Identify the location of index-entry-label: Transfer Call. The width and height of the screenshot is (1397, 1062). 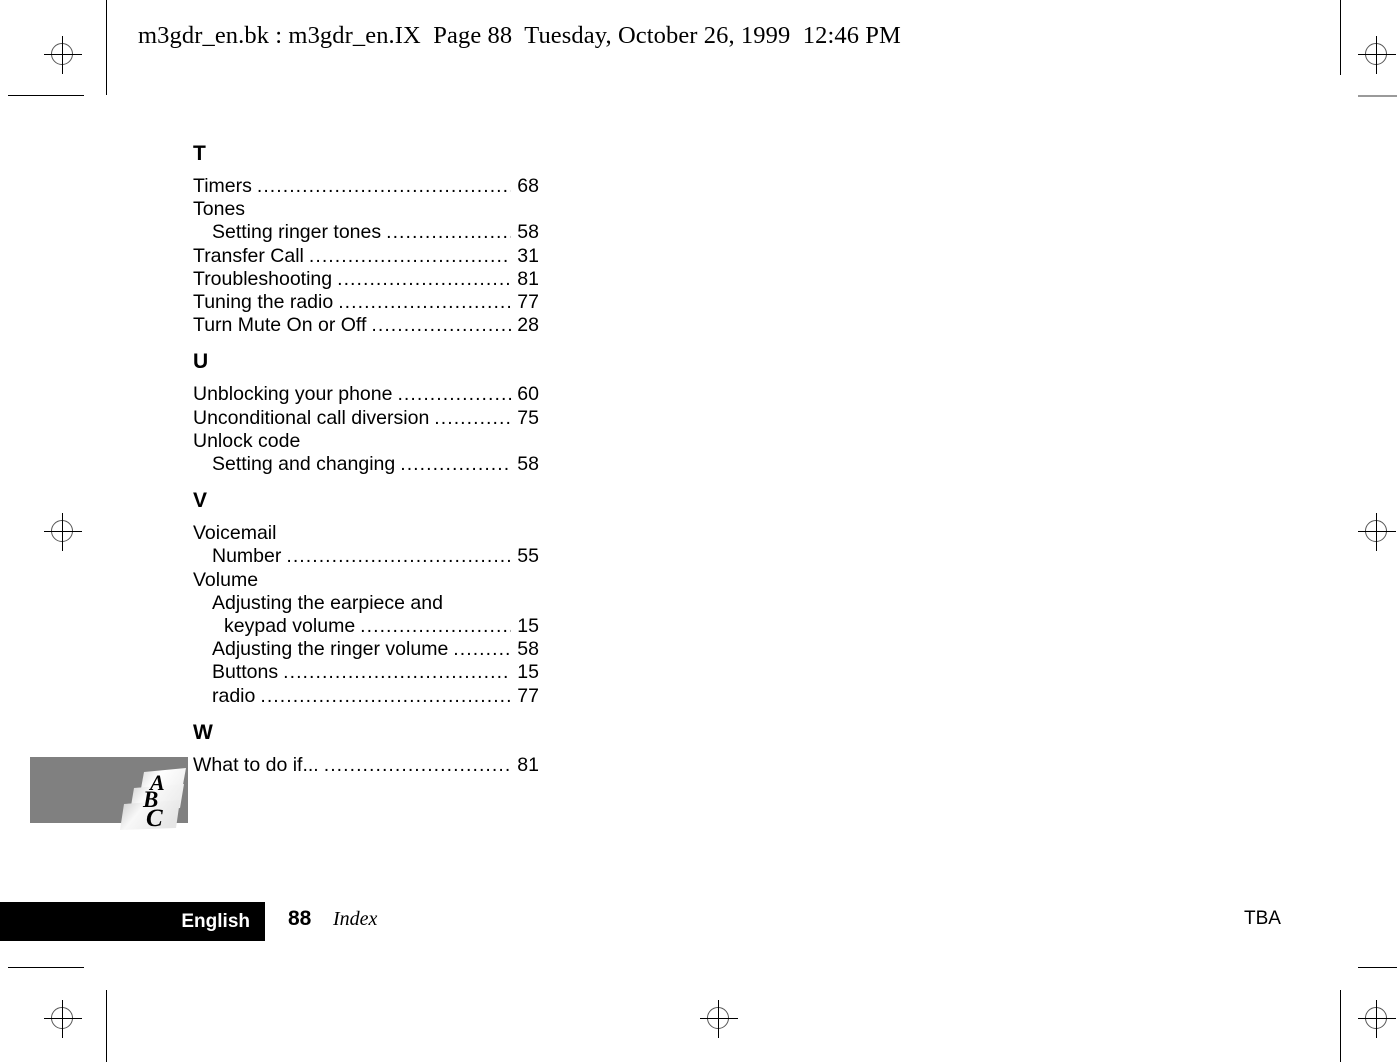
(248, 255).